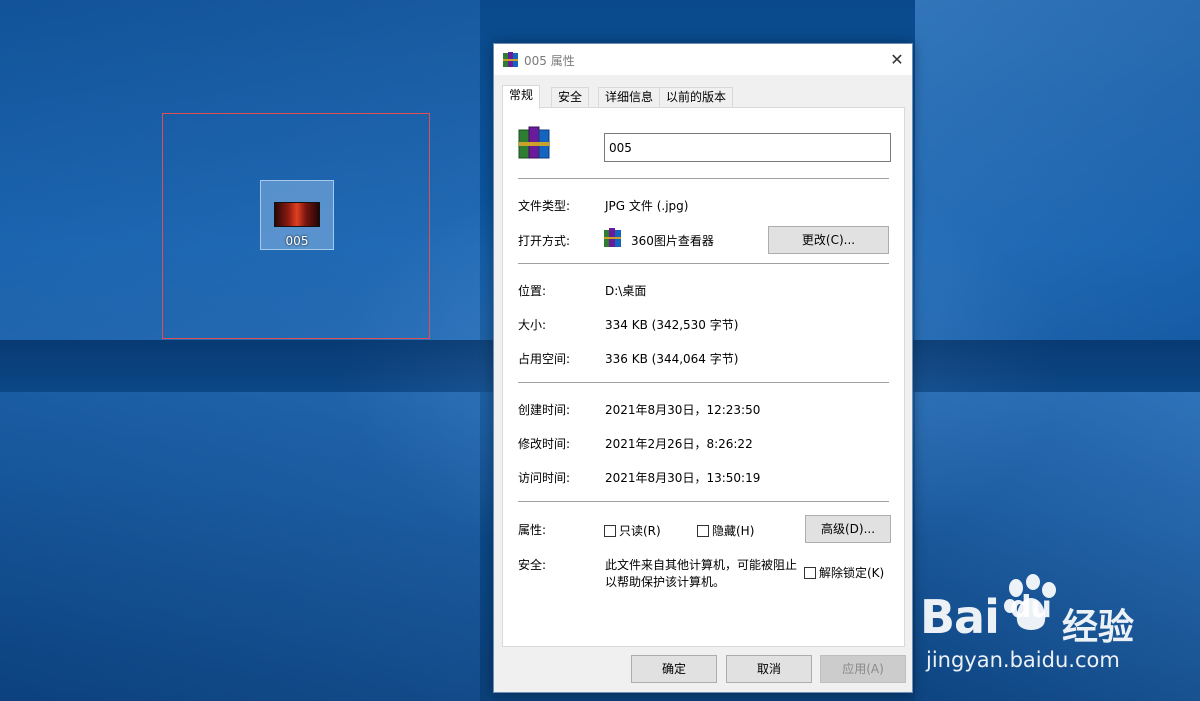  What do you see at coordinates (532, 565) in the screenshot?
I see `security-label: 安全:` at bounding box center [532, 565].